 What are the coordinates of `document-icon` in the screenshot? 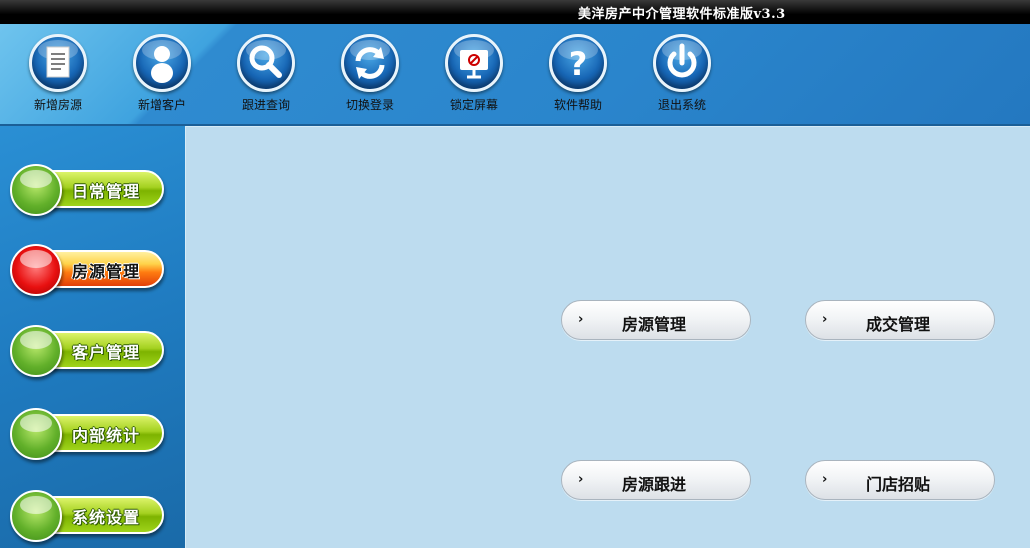 It's located at (58, 63).